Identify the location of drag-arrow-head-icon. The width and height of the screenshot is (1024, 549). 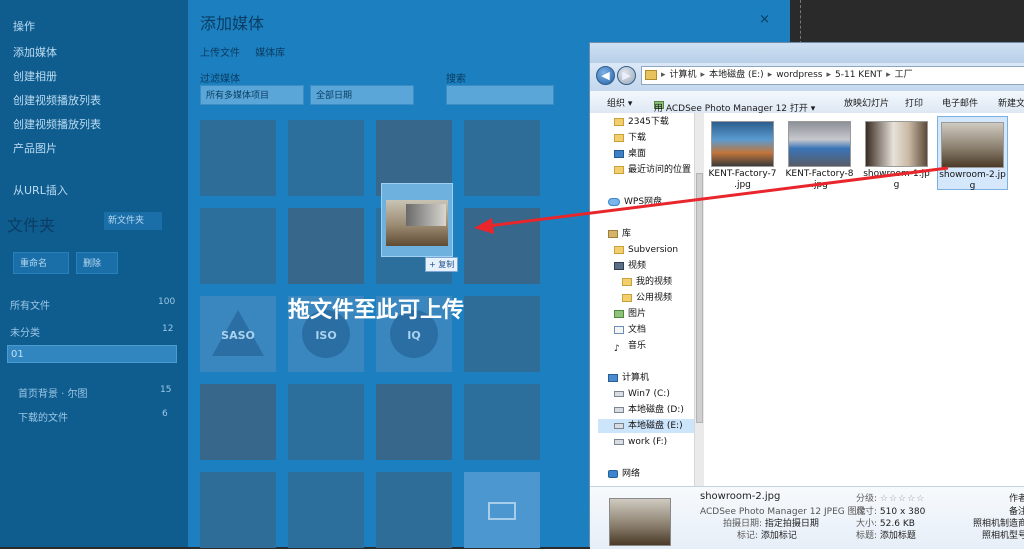
(484, 226).